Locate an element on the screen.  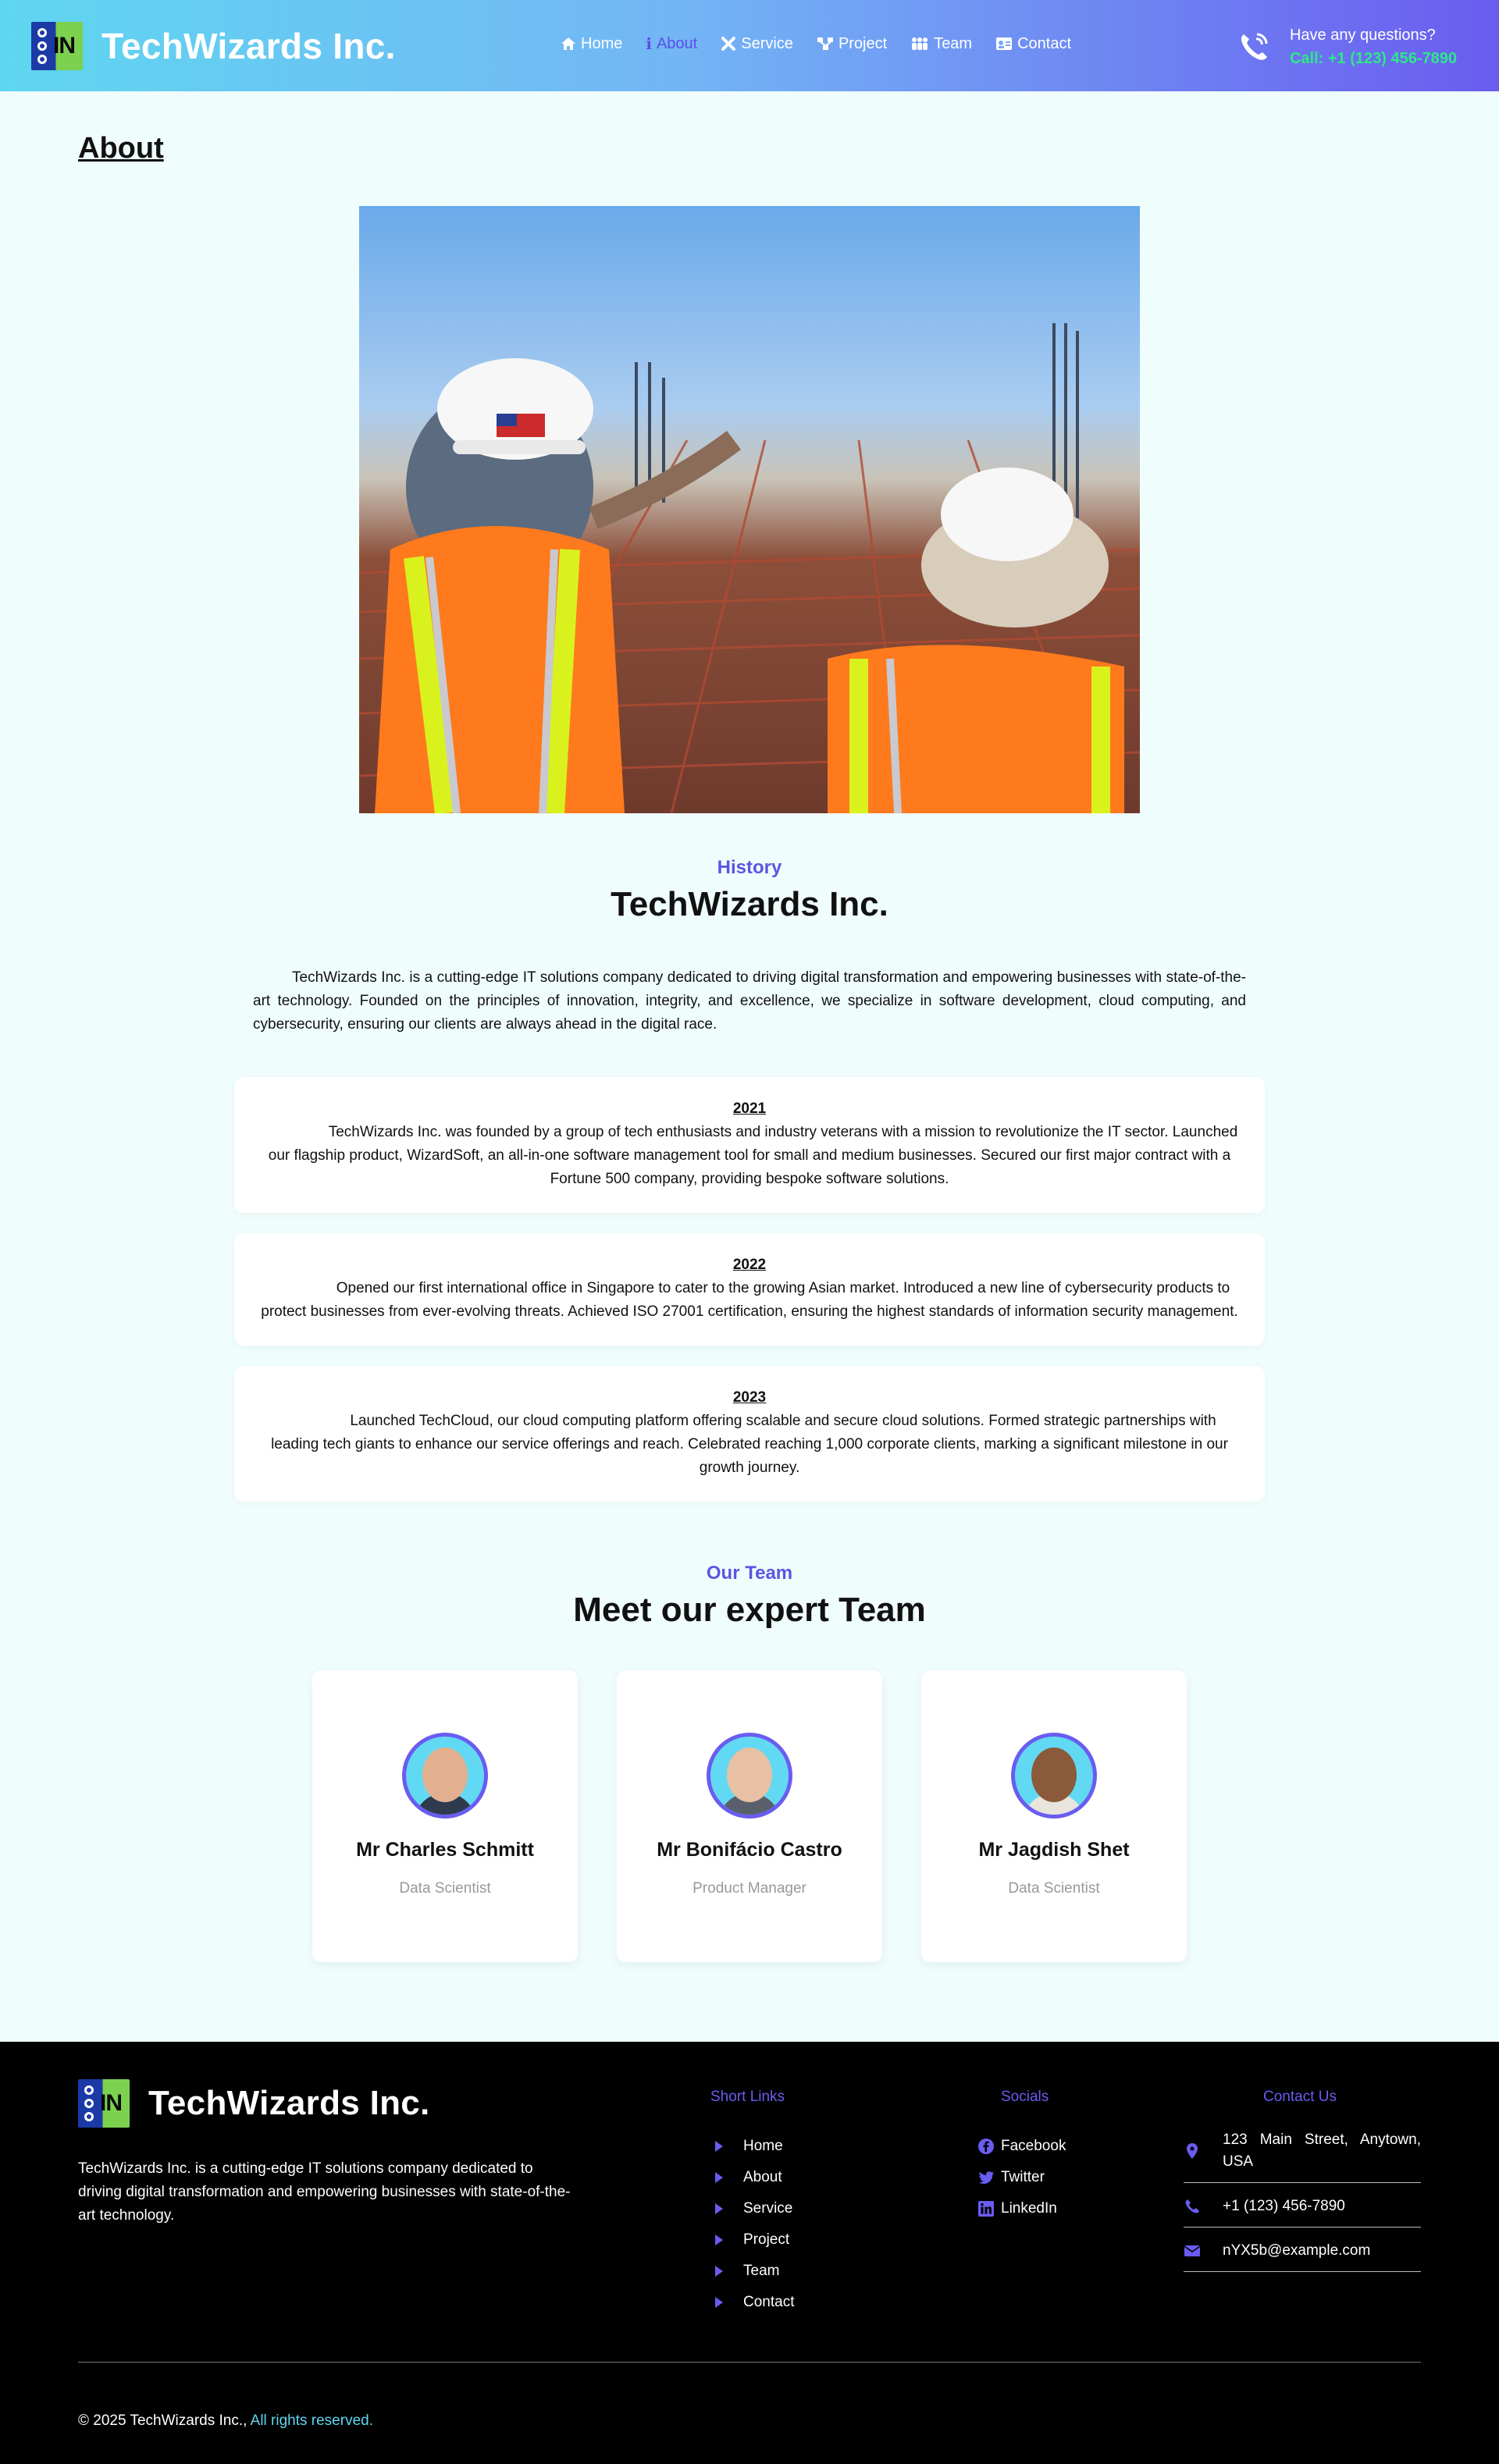
footer-link-label: Team is located at coordinates (761, 2271).